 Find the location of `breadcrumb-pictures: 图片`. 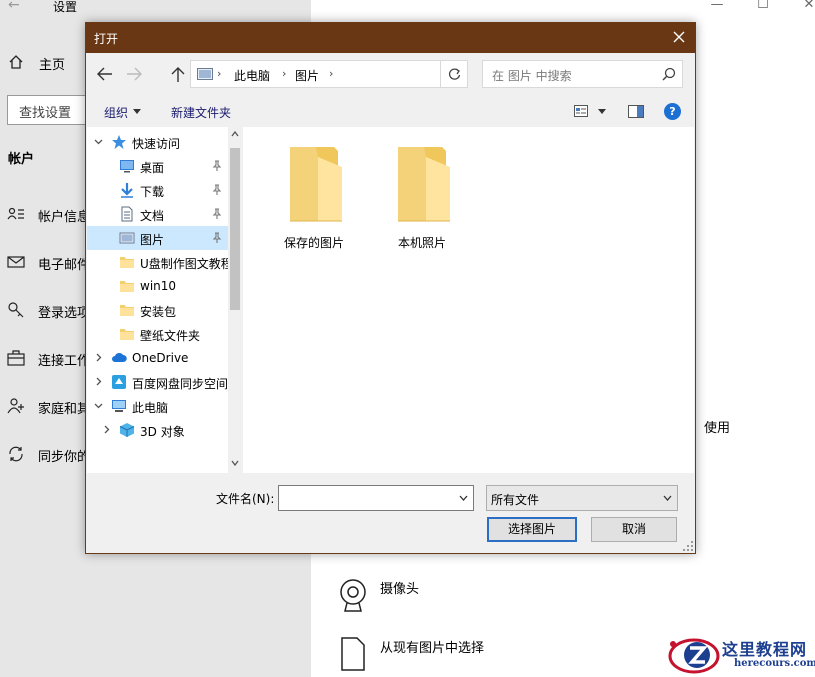

breadcrumb-pictures: 图片 is located at coordinates (307, 75).